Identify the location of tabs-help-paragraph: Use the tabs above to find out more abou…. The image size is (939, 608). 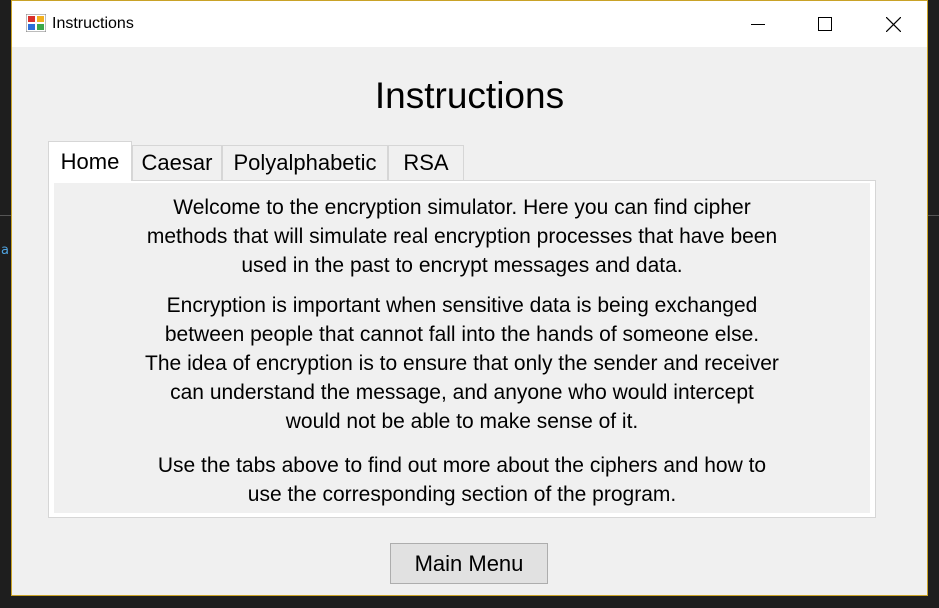
(462, 480).